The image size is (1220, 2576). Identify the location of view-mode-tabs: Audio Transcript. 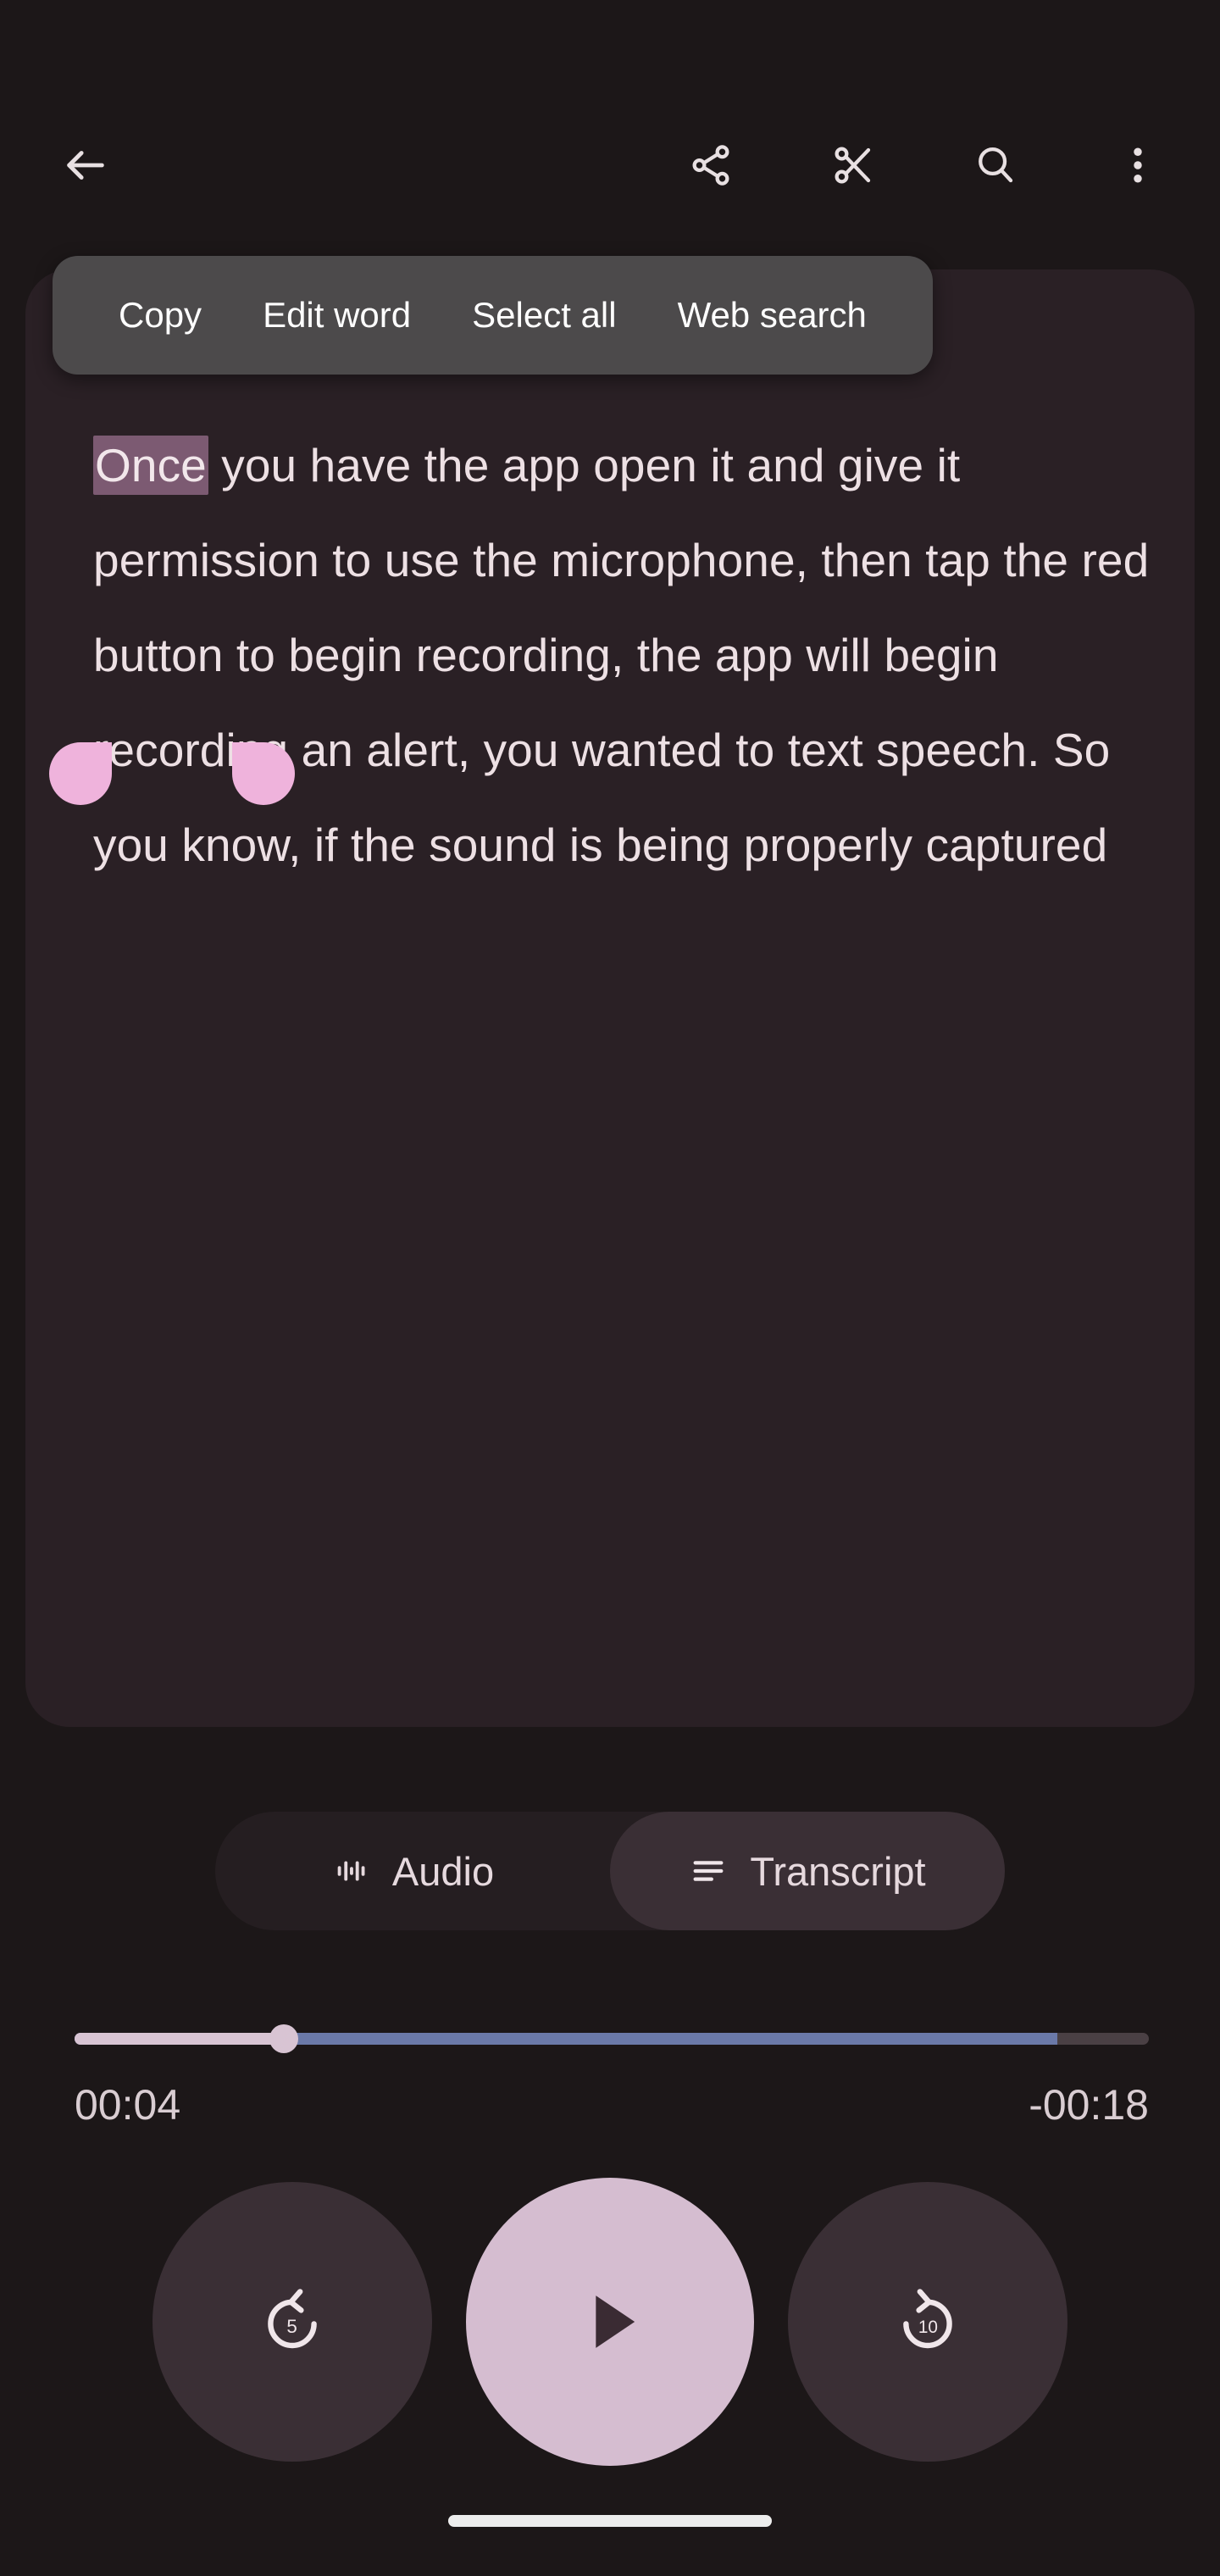
(610, 1871).